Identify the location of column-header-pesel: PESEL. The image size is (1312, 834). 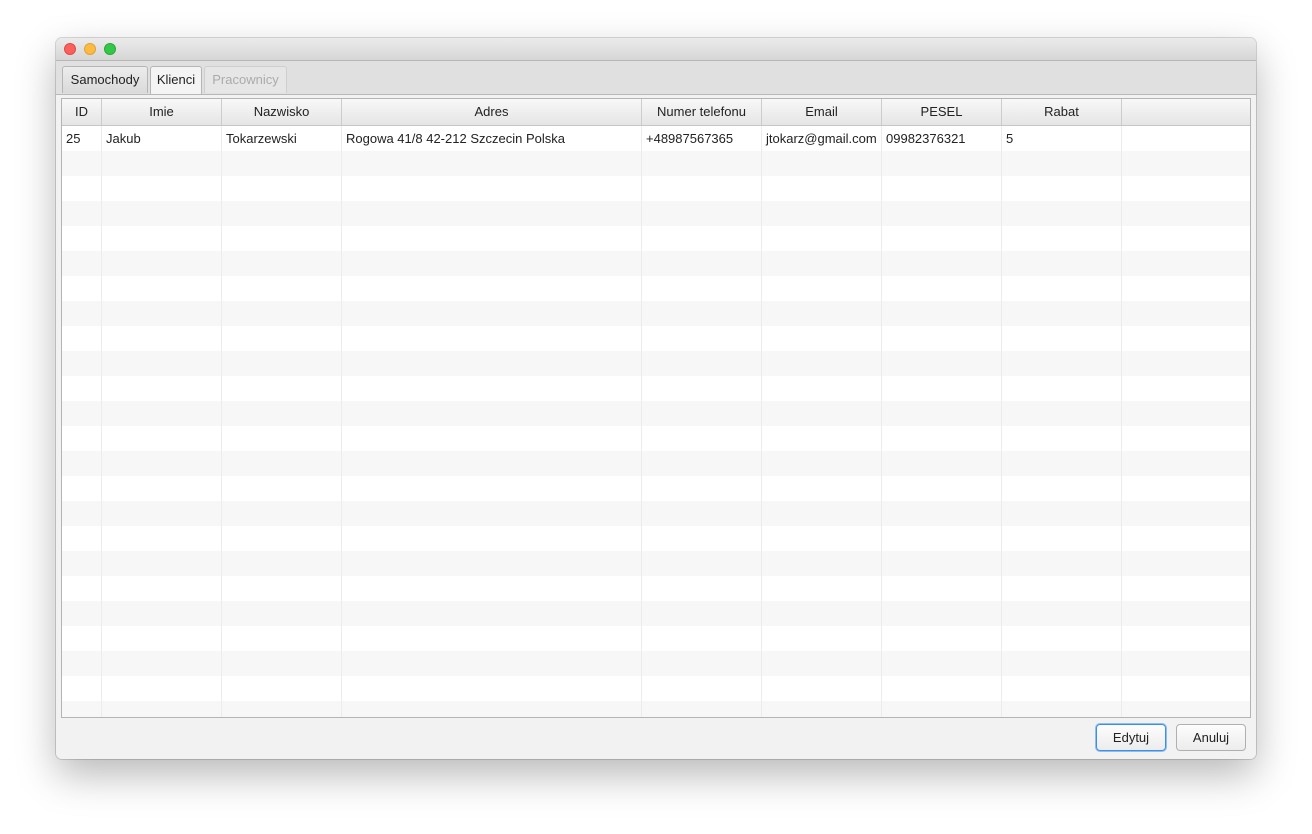
(942, 112).